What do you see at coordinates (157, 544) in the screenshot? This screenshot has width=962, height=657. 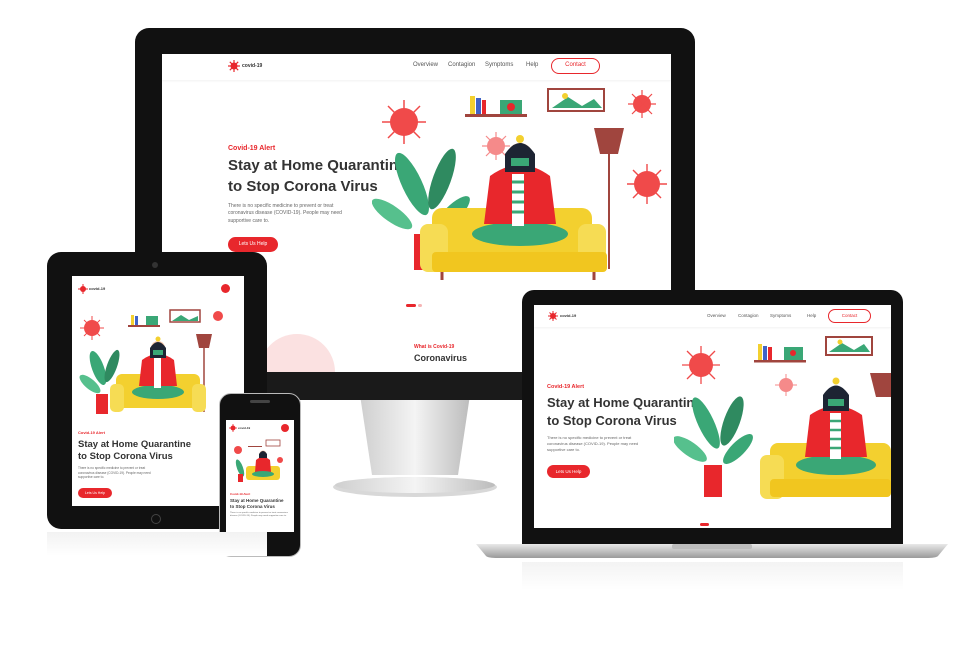 I see `tablet-reflection` at bounding box center [157, 544].